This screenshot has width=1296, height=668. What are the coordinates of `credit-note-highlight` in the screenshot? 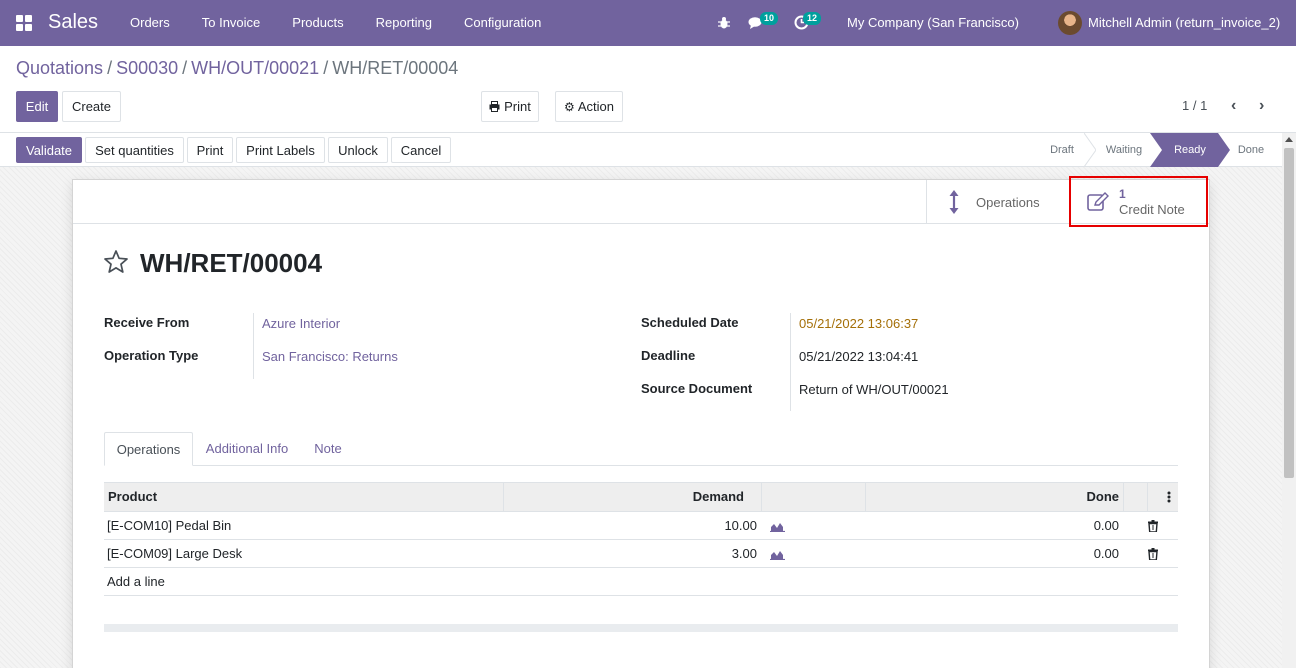 It's located at (1138, 201).